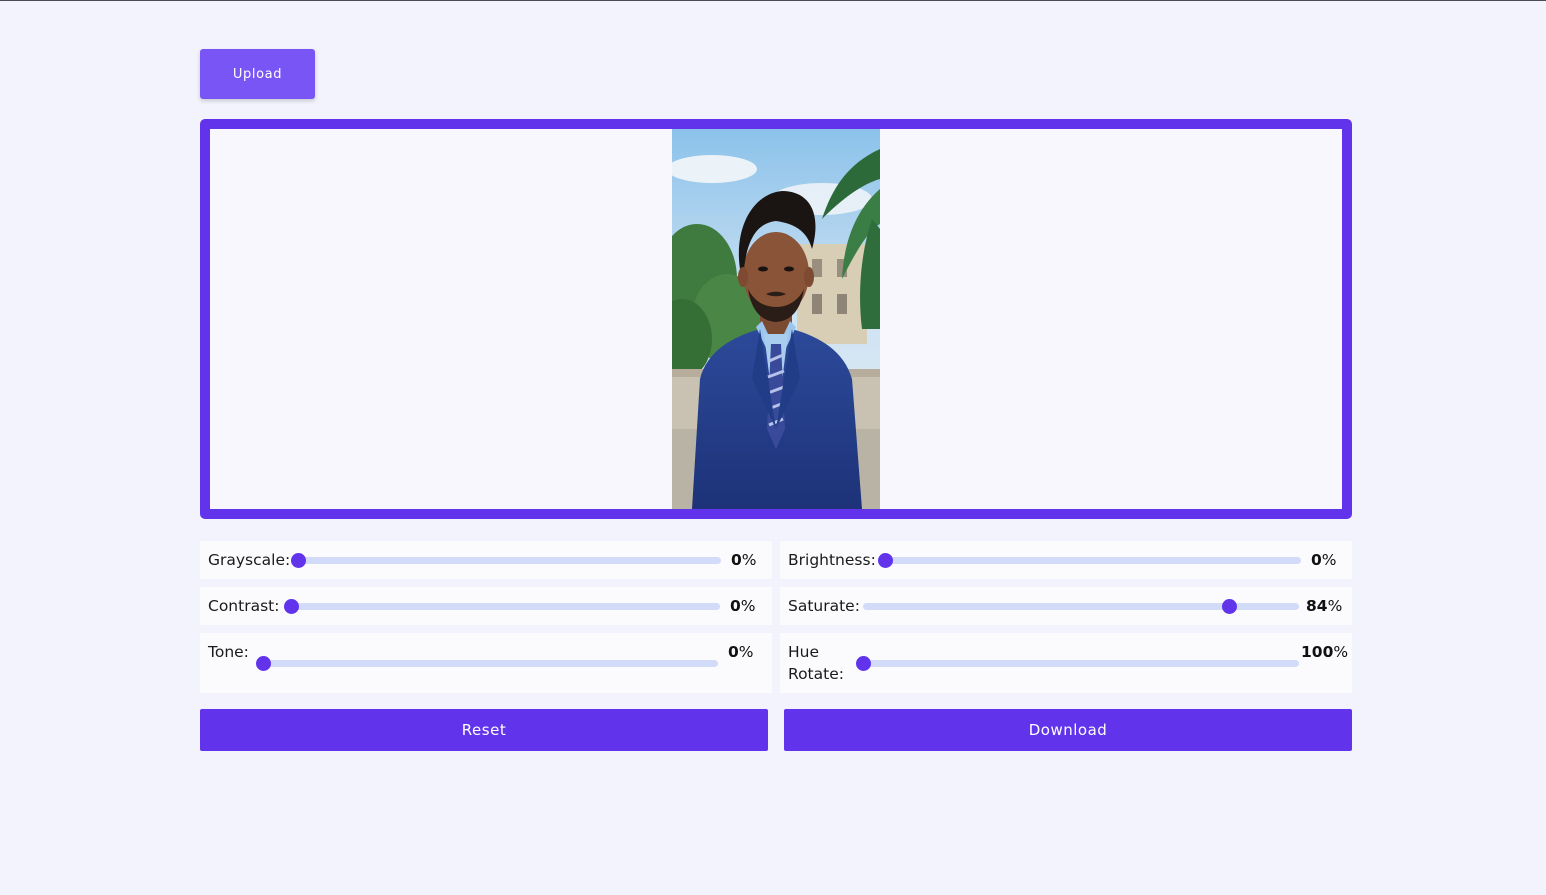  Describe the element at coordinates (863, 663) in the screenshot. I see `hue-rotate-slider-thumb` at that location.